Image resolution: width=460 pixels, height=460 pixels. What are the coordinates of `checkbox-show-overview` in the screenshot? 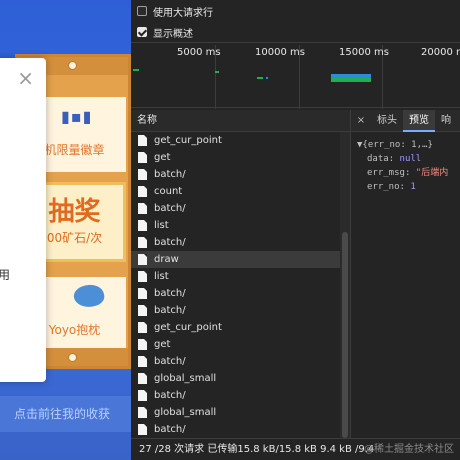 It's located at (142, 32).